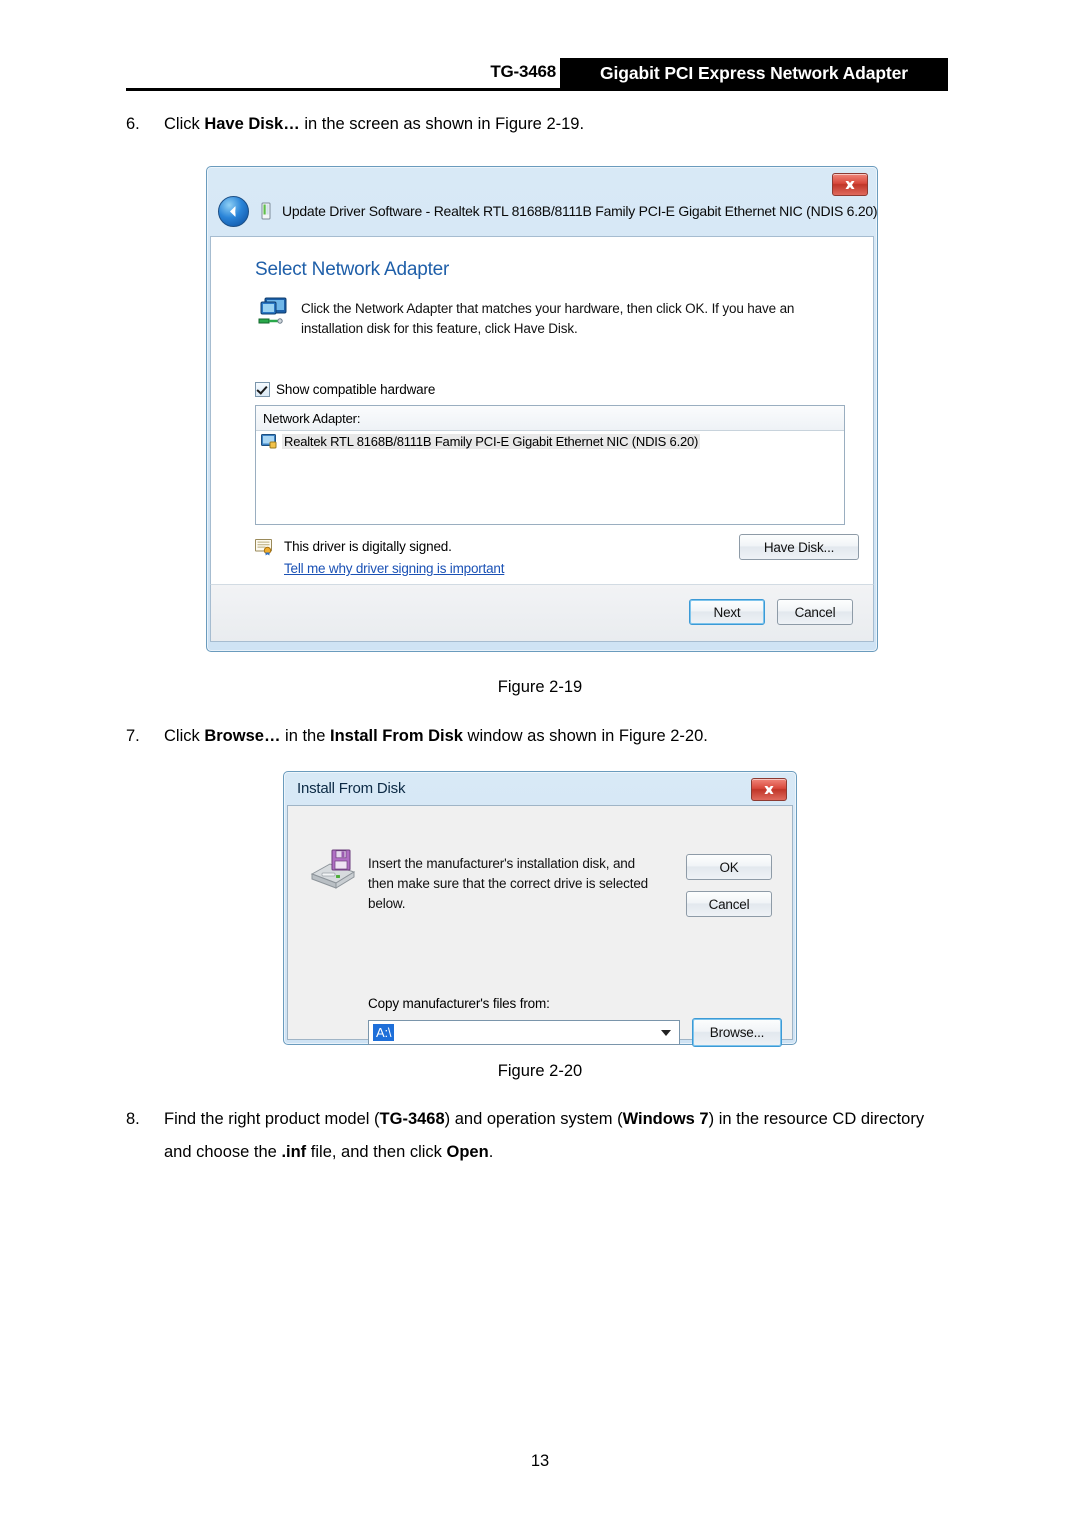 Image resolution: width=1080 pixels, height=1527 pixels. I want to click on install-dialog-buttons: OK Cancel, so click(729, 885).